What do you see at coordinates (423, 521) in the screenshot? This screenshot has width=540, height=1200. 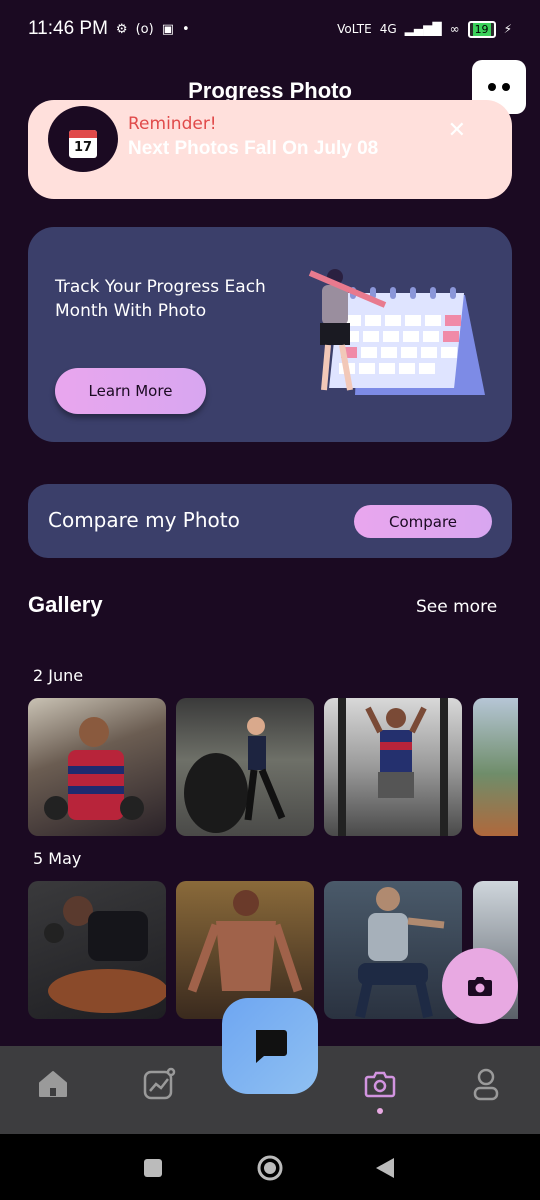 I see `compare-button: Compare` at bounding box center [423, 521].